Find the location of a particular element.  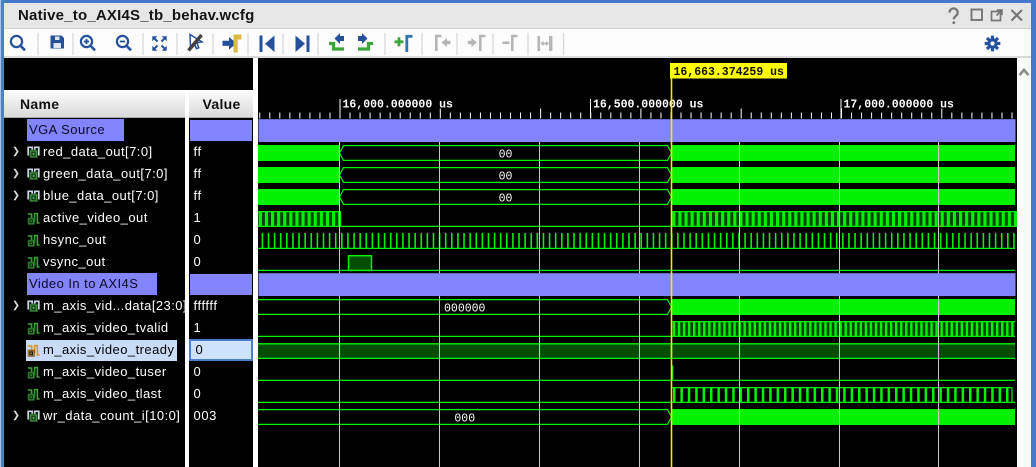

svg-text: 17,000.000000 us is located at coordinates (899, 104).